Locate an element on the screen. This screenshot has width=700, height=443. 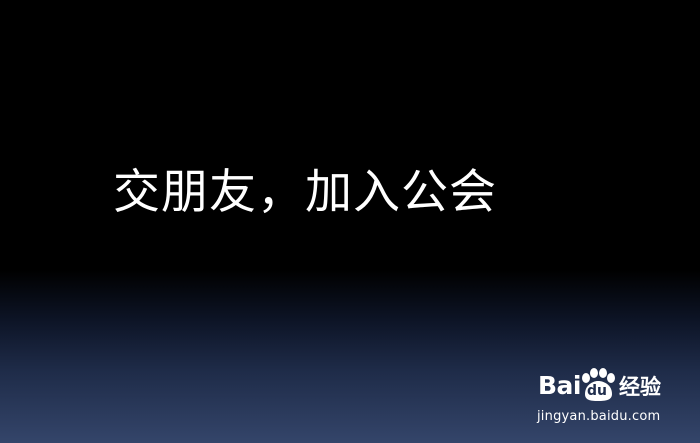
slide-headline: 交朋友，加入公会 is located at coordinates (305, 192).